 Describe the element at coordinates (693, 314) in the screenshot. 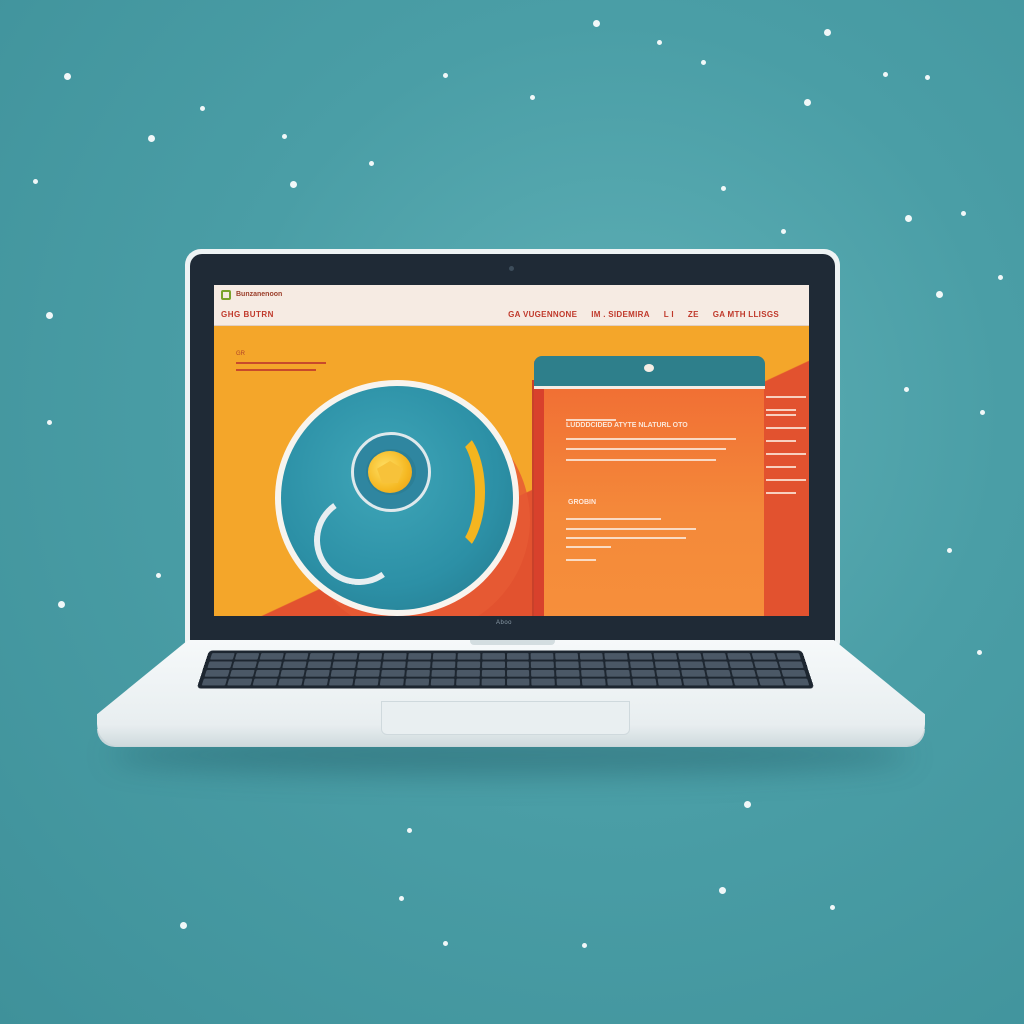

I see `nav-item-4: ZE` at that location.